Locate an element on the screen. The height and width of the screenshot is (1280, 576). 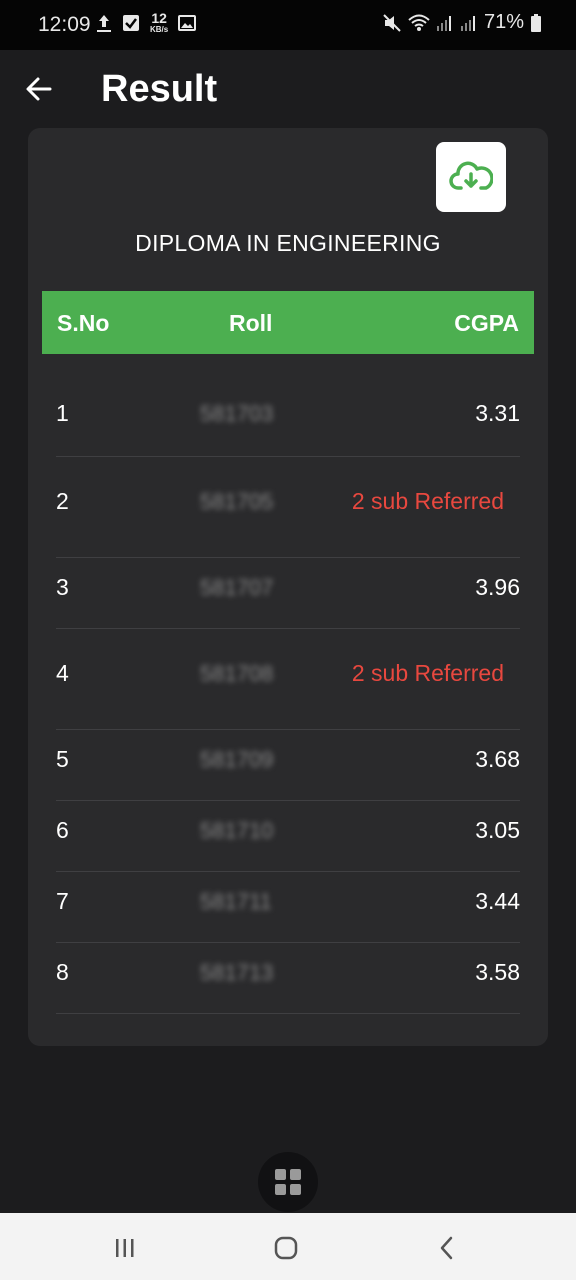
status-time: 12:09 is located at coordinates (64, 24).